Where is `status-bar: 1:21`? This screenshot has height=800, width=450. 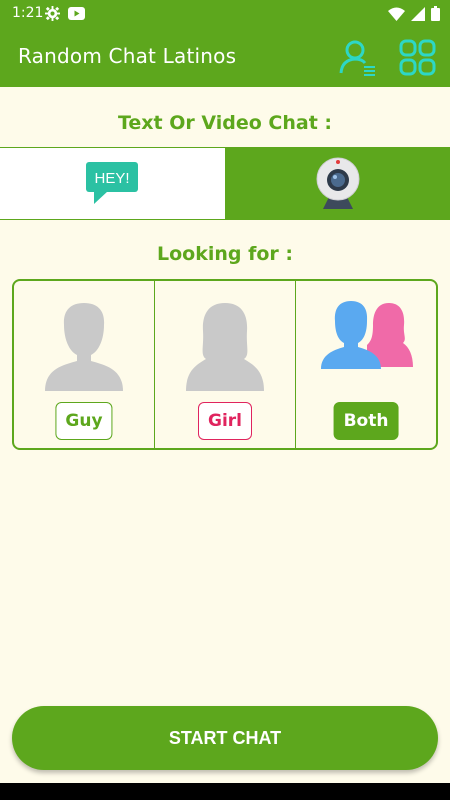
status-bar: 1:21 is located at coordinates (225, 14).